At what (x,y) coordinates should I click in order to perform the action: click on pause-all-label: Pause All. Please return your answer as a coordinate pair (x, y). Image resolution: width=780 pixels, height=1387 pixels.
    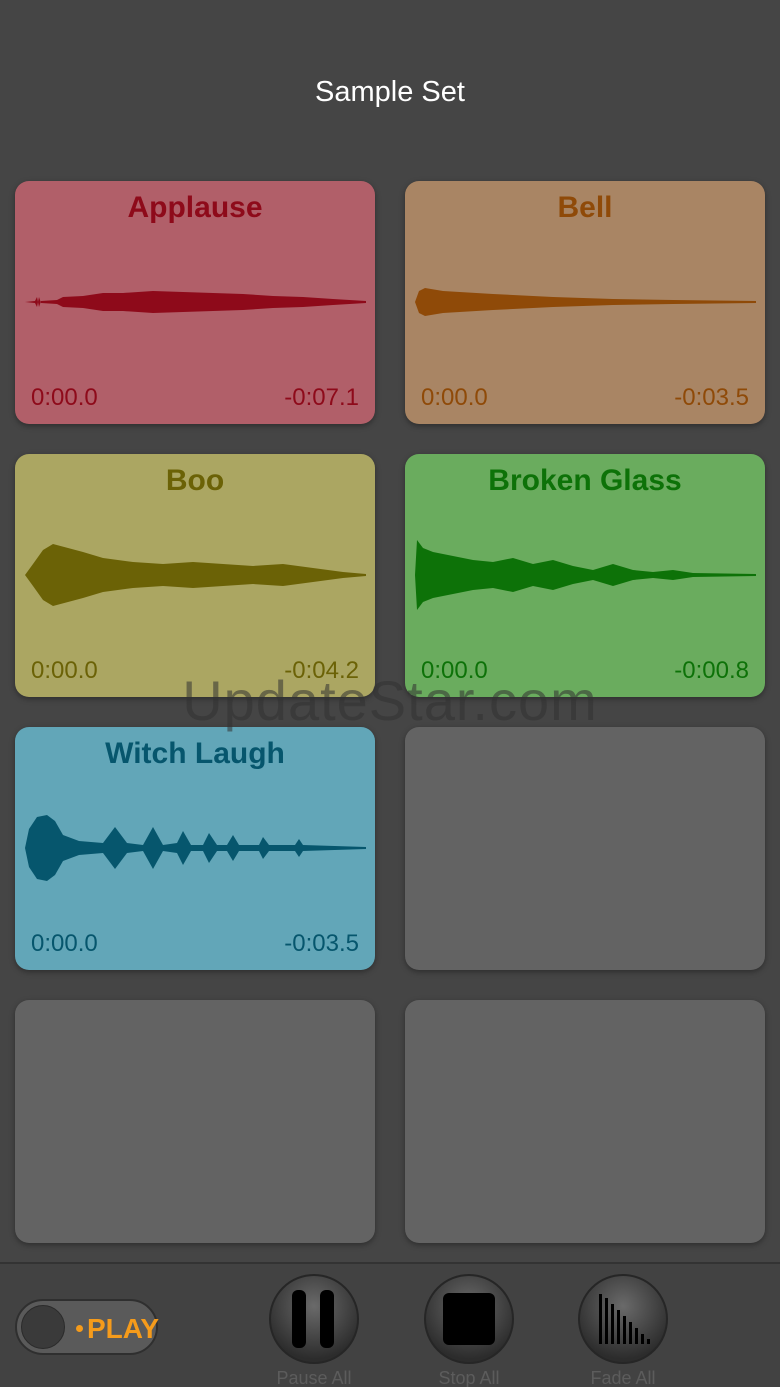
    Looking at the image, I should click on (314, 1377).